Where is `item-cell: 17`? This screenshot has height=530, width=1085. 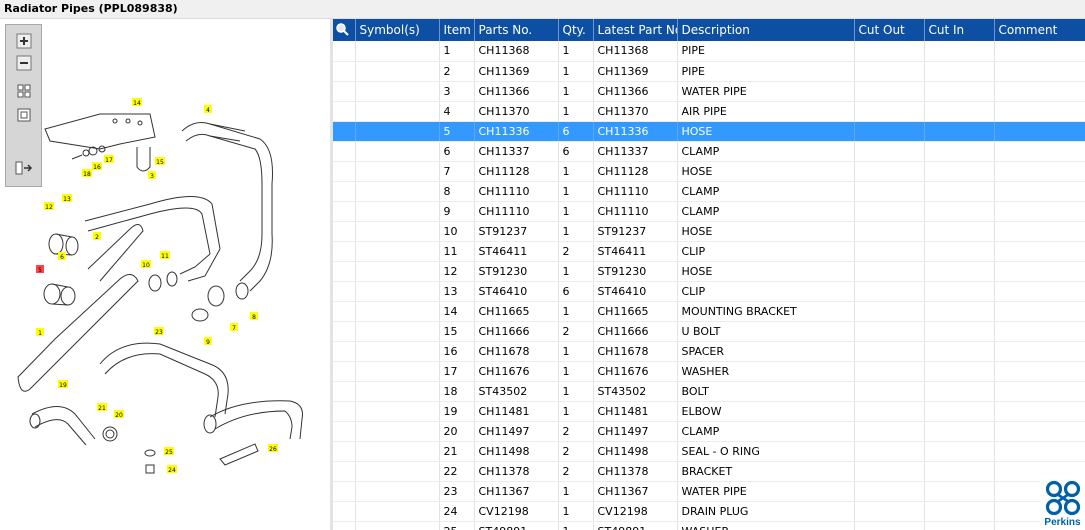
item-cell: 17 is located at coordinates (457, 371).